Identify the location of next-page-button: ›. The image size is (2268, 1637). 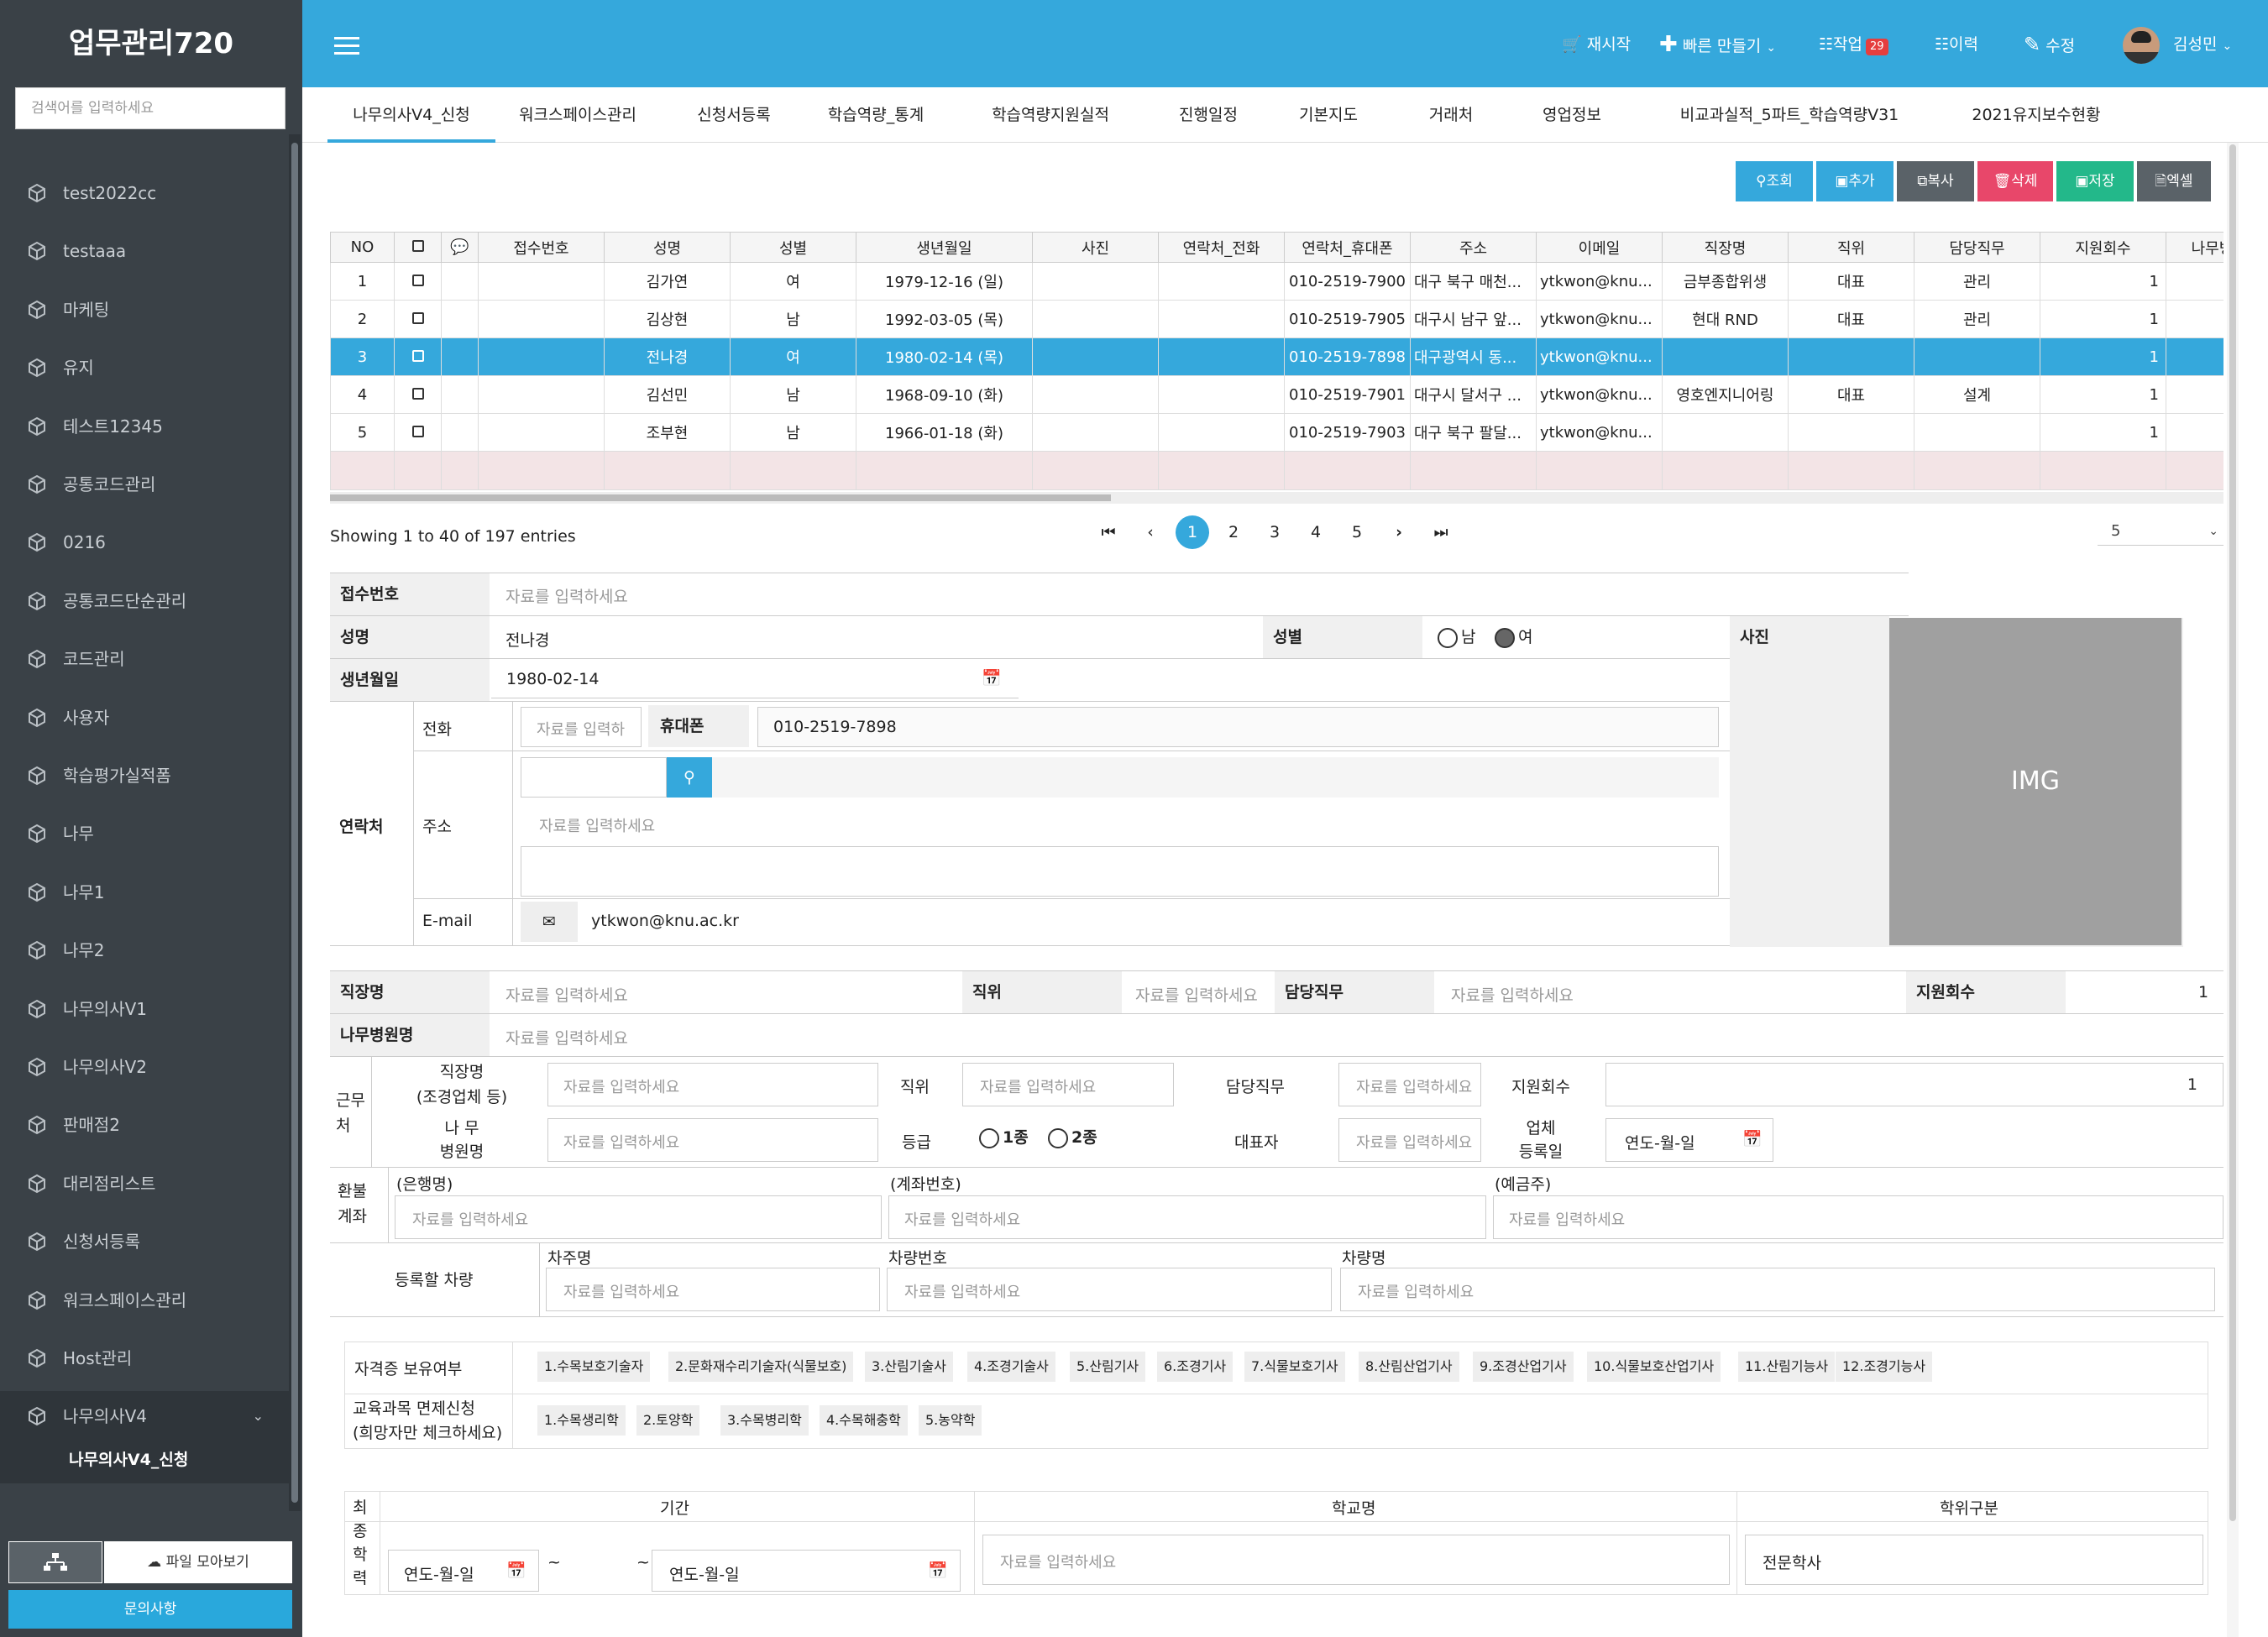
(1399, 532).